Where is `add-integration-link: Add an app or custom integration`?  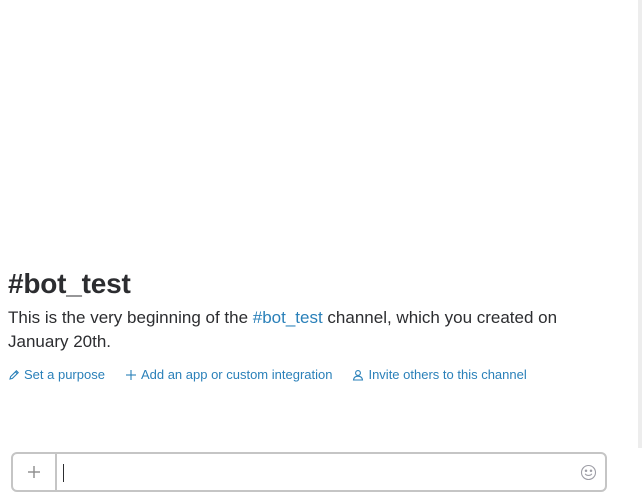
add-integration-link: Add an app or custom integration is located at coordinates (229, 375).